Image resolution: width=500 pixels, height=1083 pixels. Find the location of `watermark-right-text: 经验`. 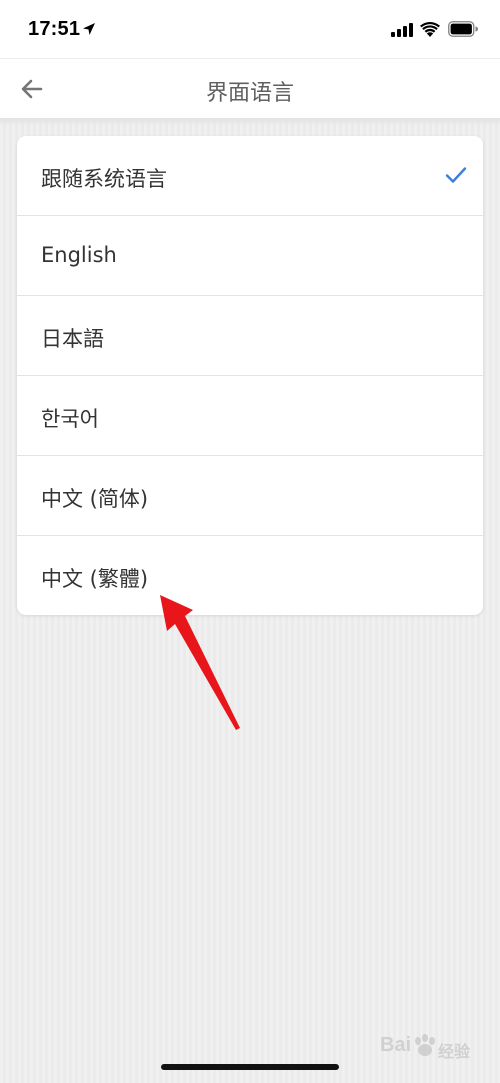

watermark-right-text: 经验 is located at coordinates (454, 1052).